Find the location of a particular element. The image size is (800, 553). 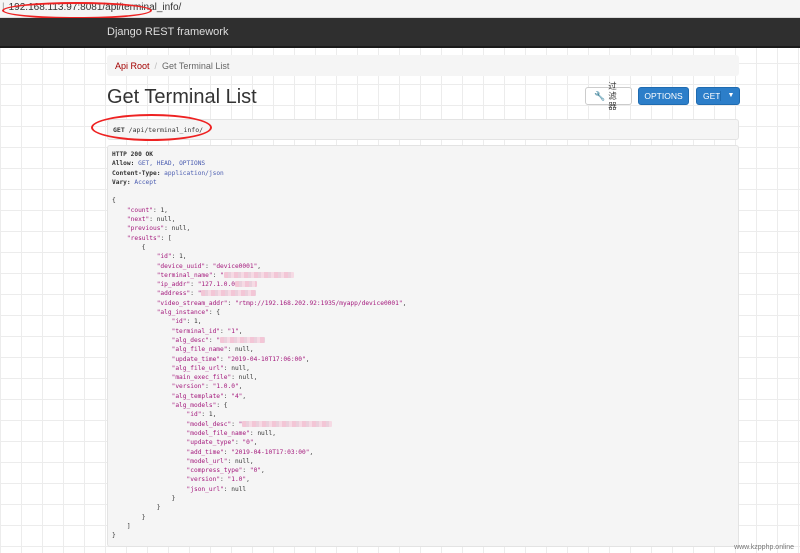

json-line: "update_time": "2019-04-10T17:06:00", is located at coordinates (240, 359).